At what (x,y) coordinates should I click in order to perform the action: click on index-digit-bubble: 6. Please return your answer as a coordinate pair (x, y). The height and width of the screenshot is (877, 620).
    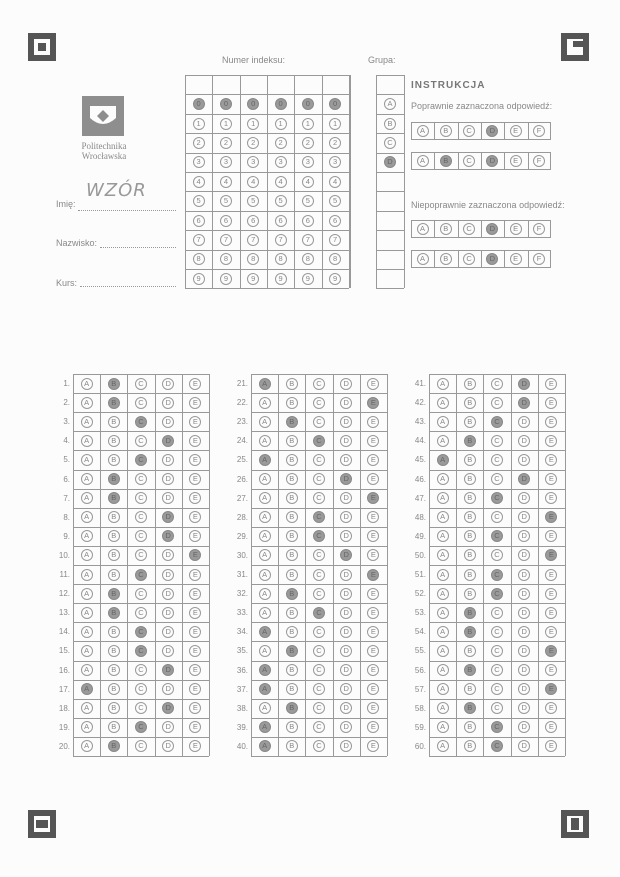
    Looking at the image, I should click on (280, 220).